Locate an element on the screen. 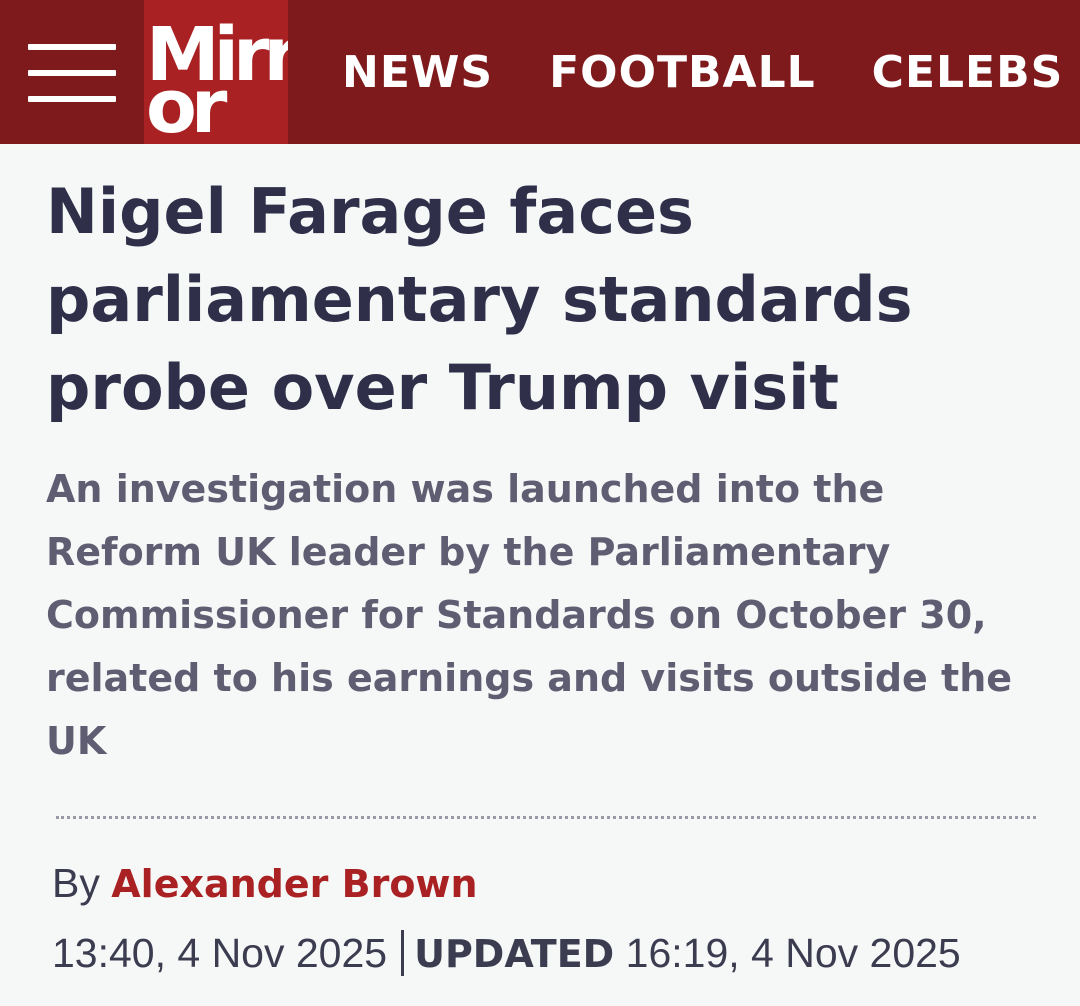 The width and height of the screenshot is (1080, 1006). byline: By Alexander Brown is located at coordinates (265, 883).